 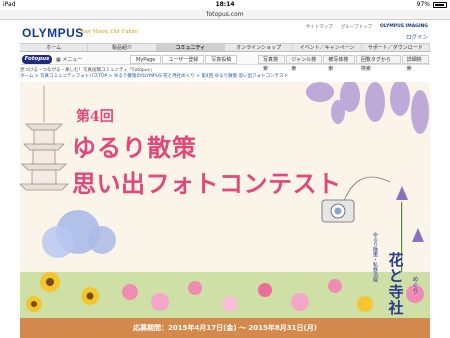 I want to click on battery-status: 97%, so click(x=432, y=4).